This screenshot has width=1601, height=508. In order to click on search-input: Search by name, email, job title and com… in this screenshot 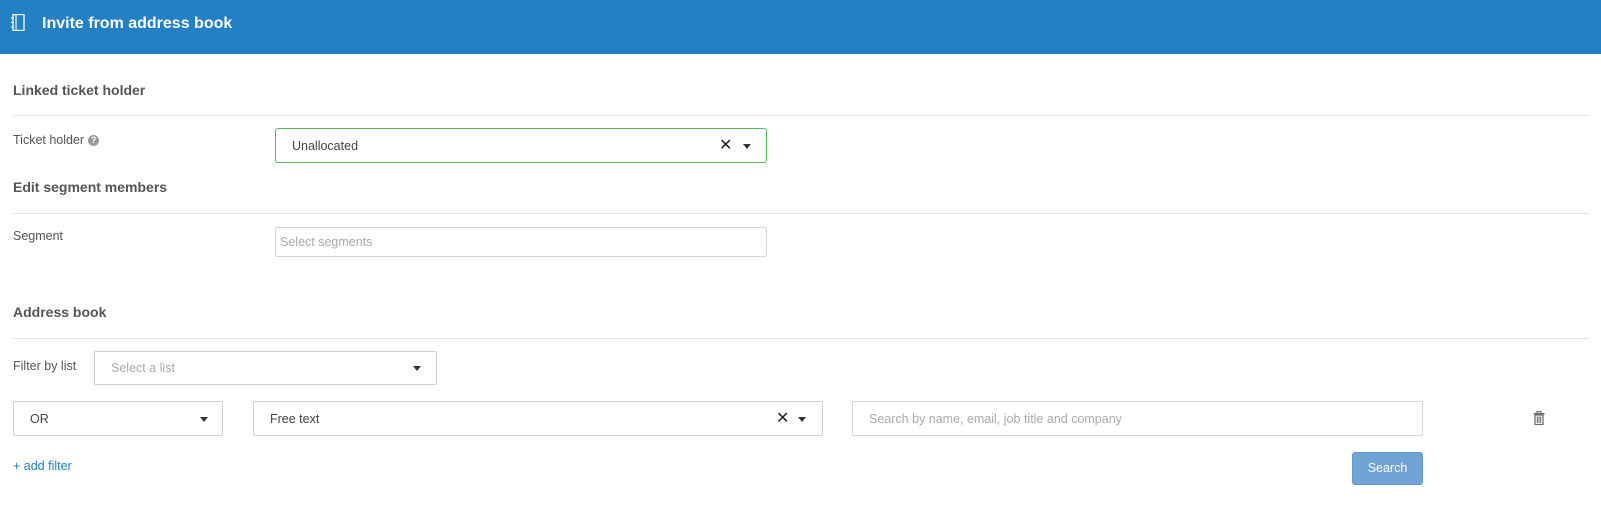, I will do `click(1137, 418)`.